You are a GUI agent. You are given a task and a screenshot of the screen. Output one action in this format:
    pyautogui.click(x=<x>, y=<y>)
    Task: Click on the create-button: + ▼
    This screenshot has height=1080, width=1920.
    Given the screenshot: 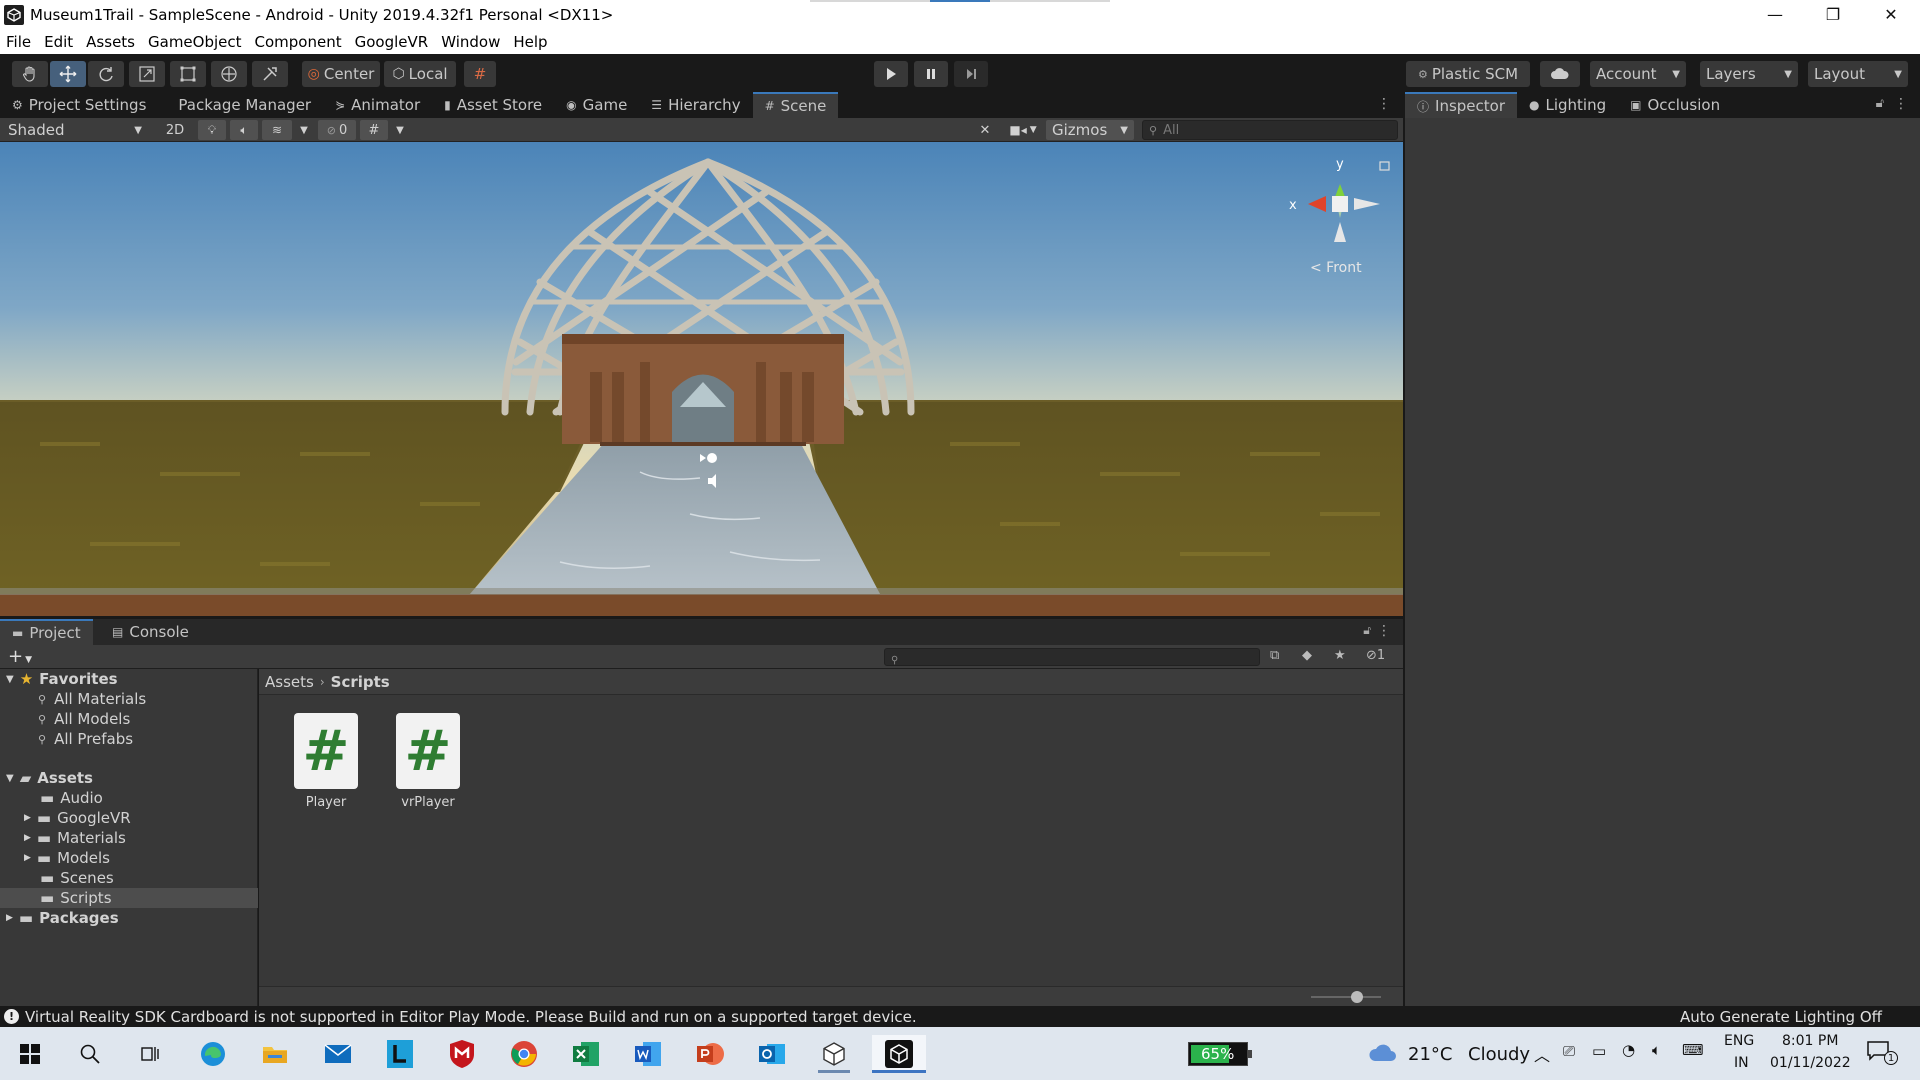 What is the action you would take?
    pyautogui.click(x=20, y=656)
    